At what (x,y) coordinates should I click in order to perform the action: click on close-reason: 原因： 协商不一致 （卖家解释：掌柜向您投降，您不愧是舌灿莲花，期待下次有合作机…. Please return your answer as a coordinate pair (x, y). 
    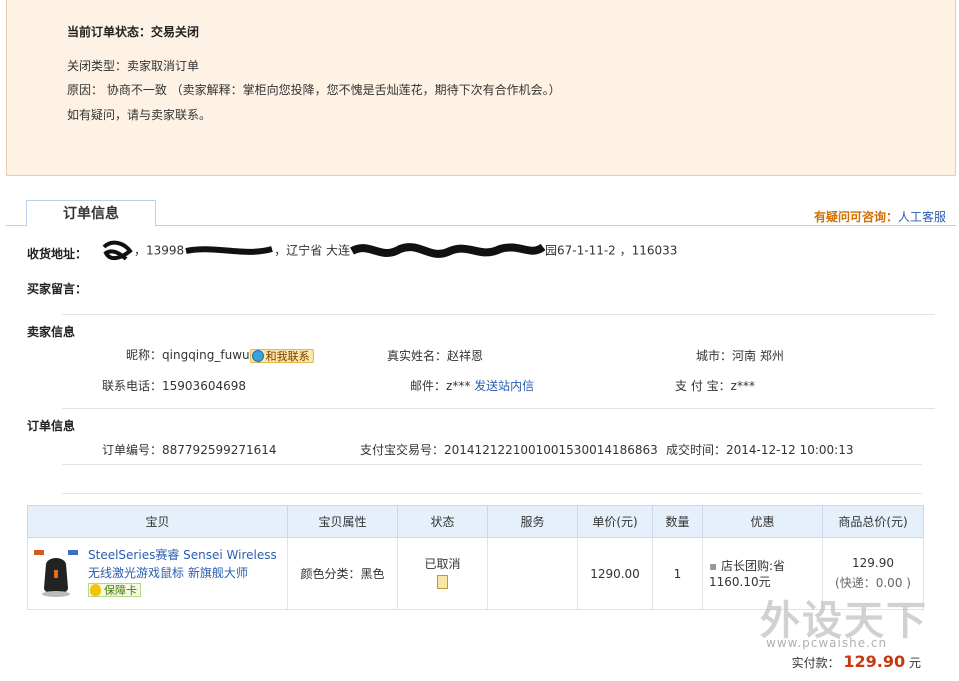
    Looking at the image, I should click on (314, 90).